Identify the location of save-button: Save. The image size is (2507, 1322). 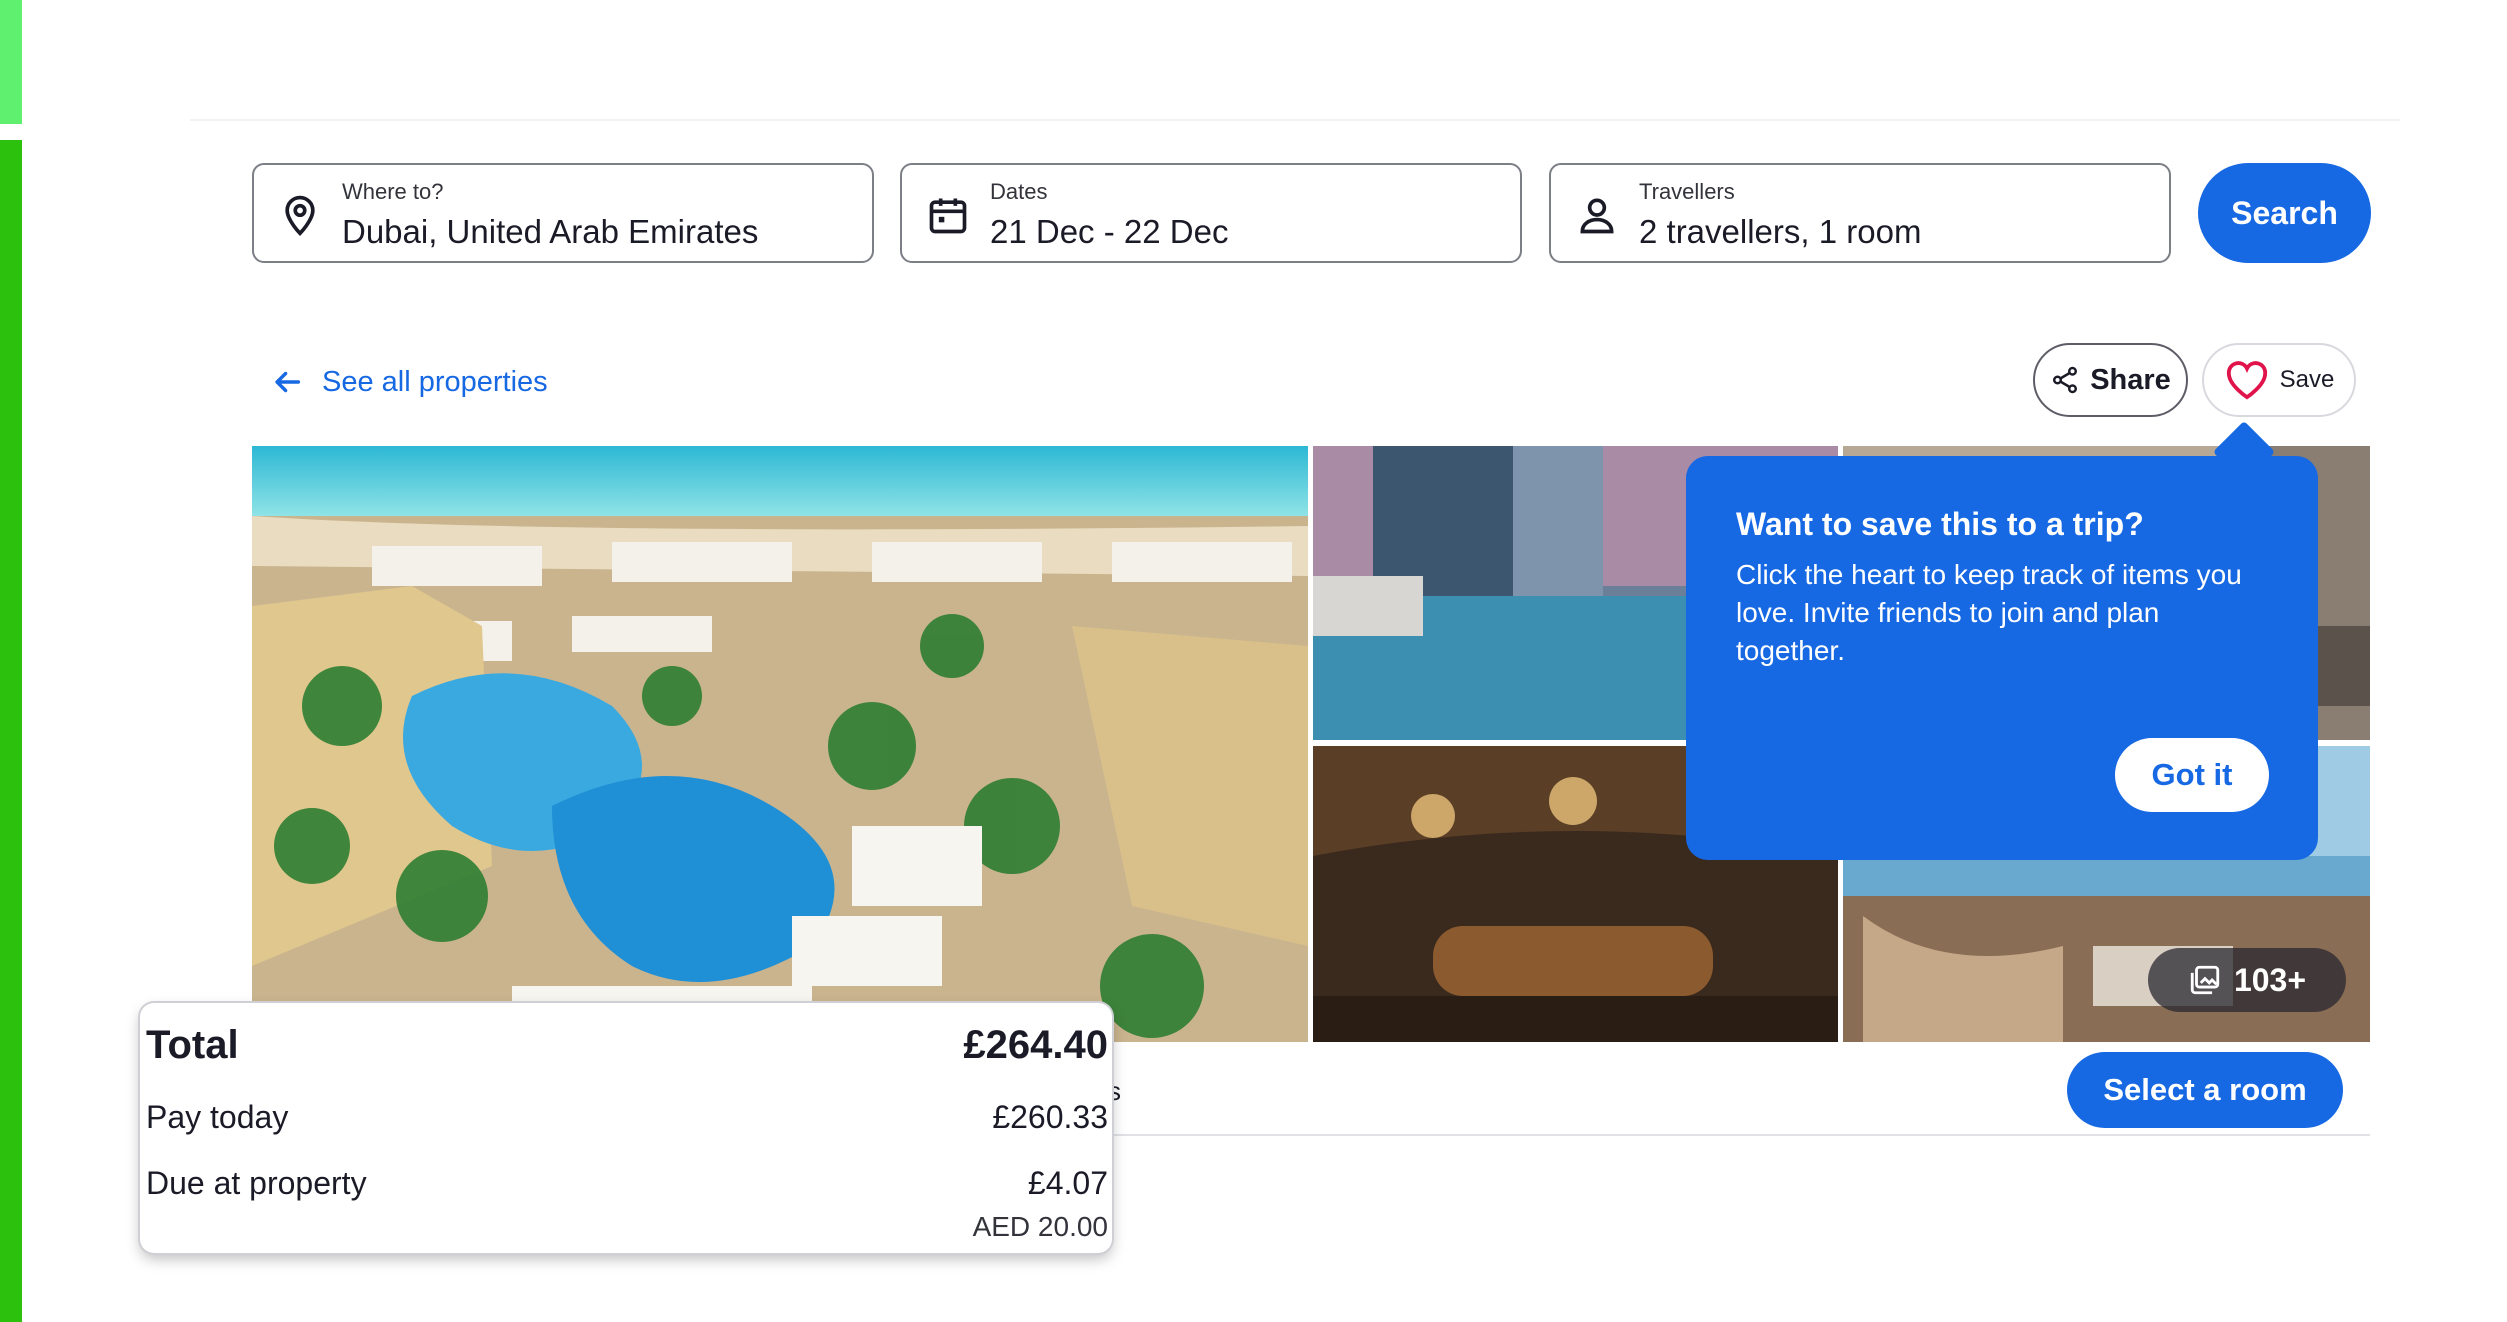
(2279, 380).